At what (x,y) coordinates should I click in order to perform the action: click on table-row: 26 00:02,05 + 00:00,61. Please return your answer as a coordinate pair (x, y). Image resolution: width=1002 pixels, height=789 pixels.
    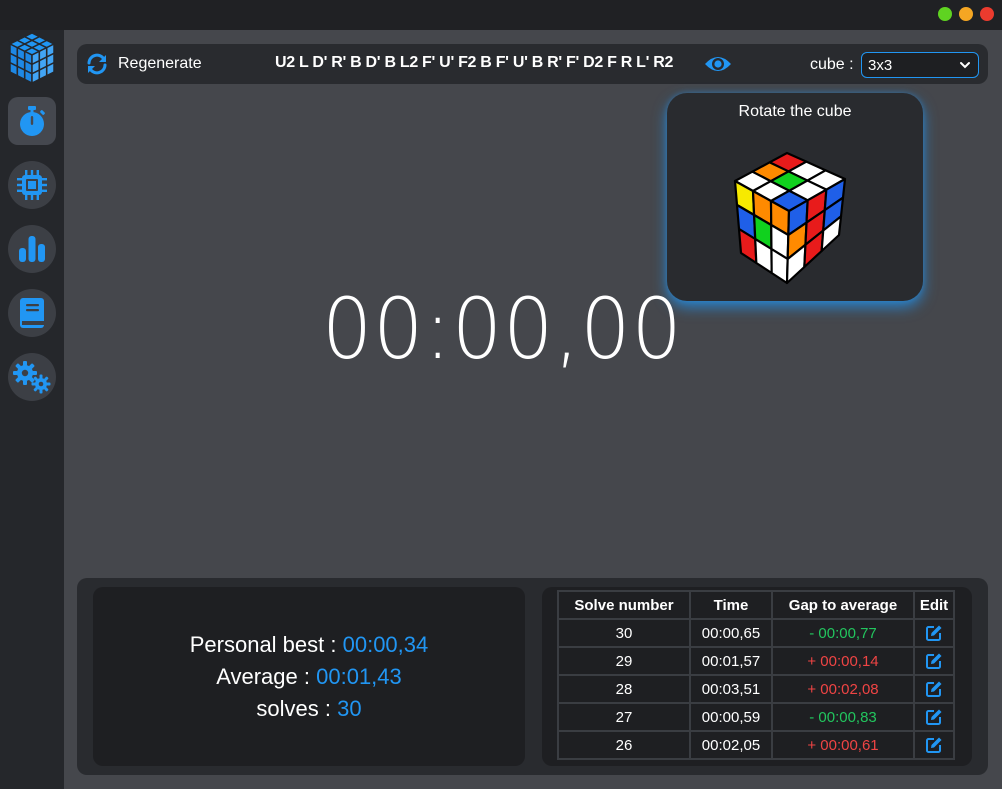
    Looking at the image, I should click on (756, 745).